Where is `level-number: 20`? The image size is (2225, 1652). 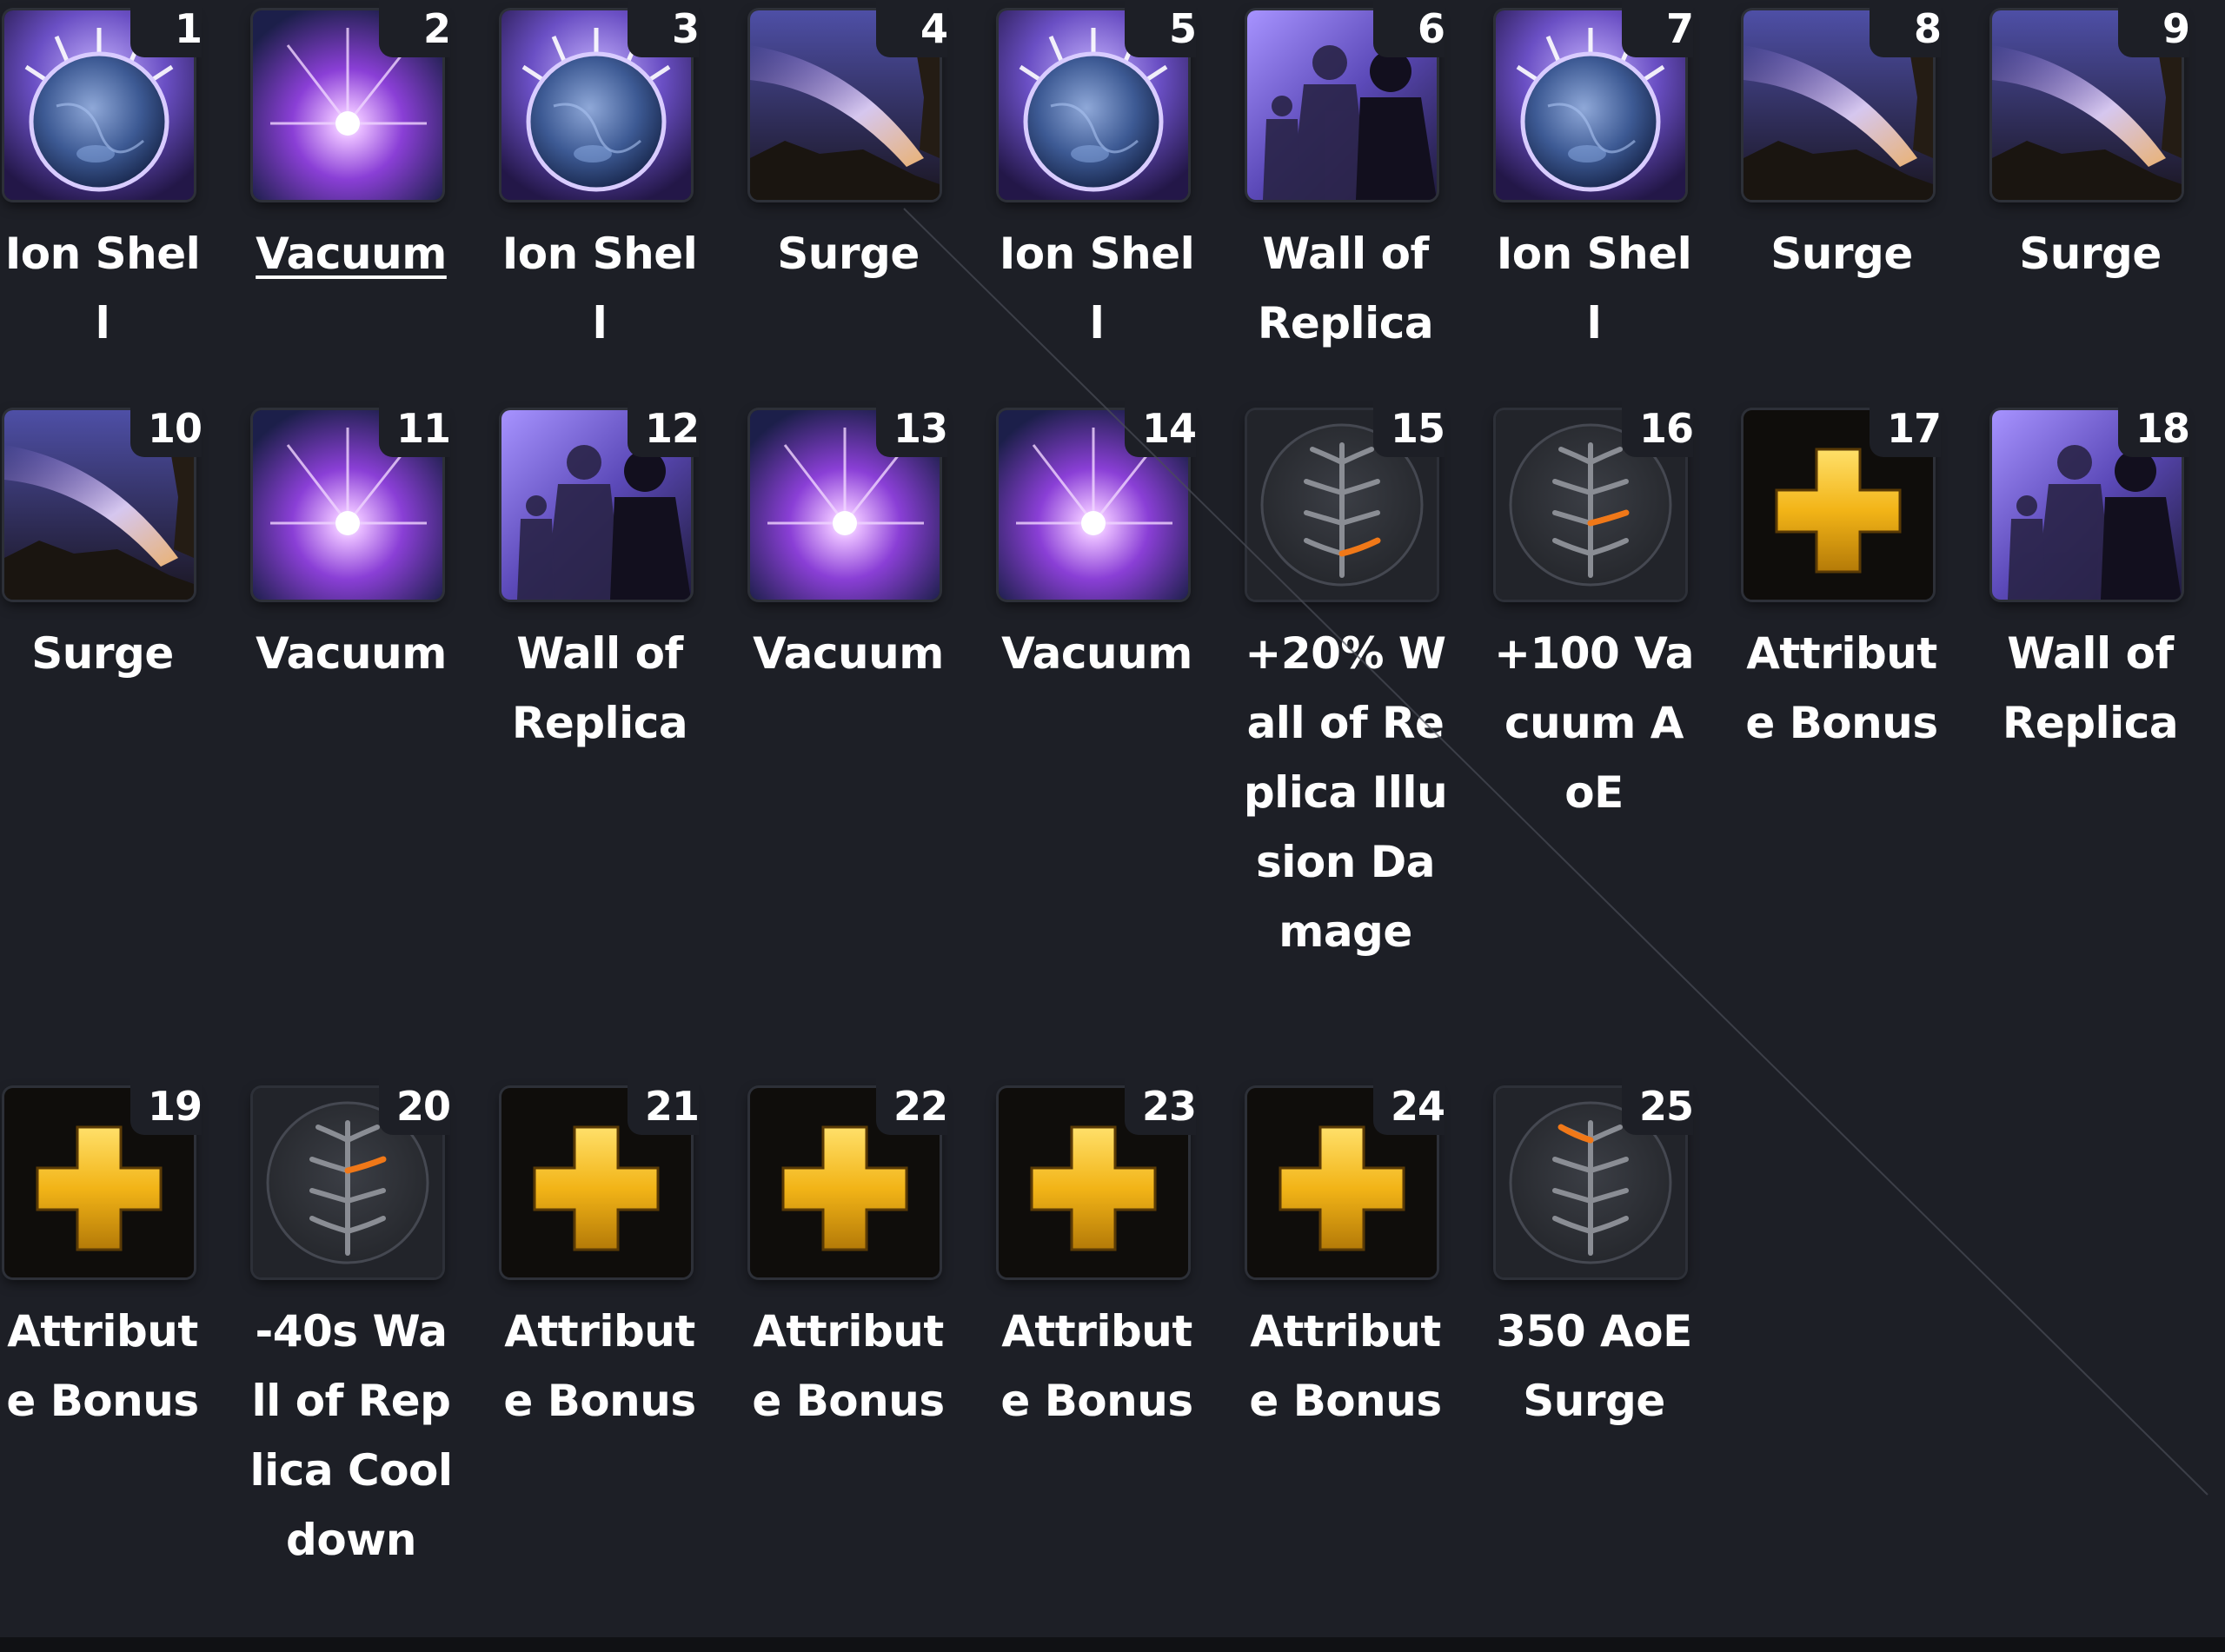 level-number: 20 is located at coordinates (415, 1106).